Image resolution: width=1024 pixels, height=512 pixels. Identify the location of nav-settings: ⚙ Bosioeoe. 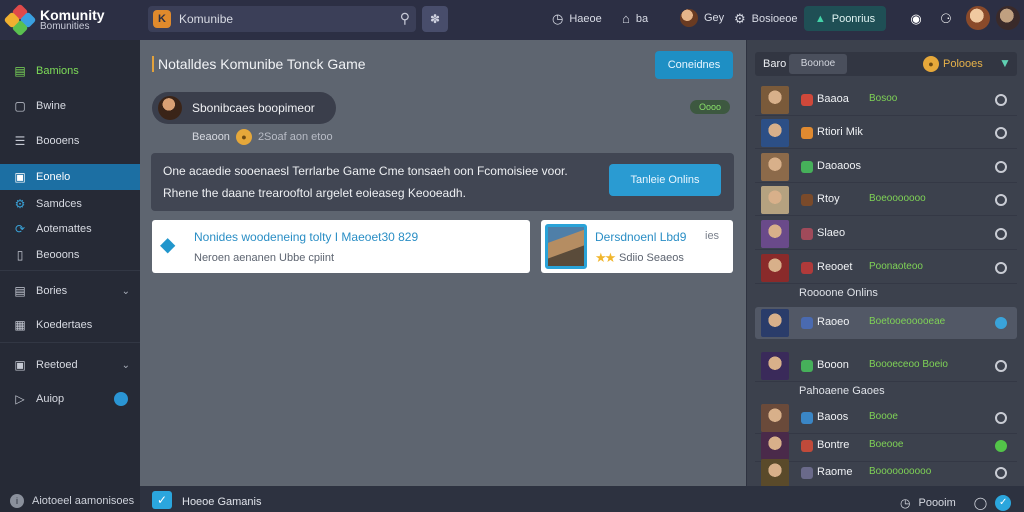
(766, 19).